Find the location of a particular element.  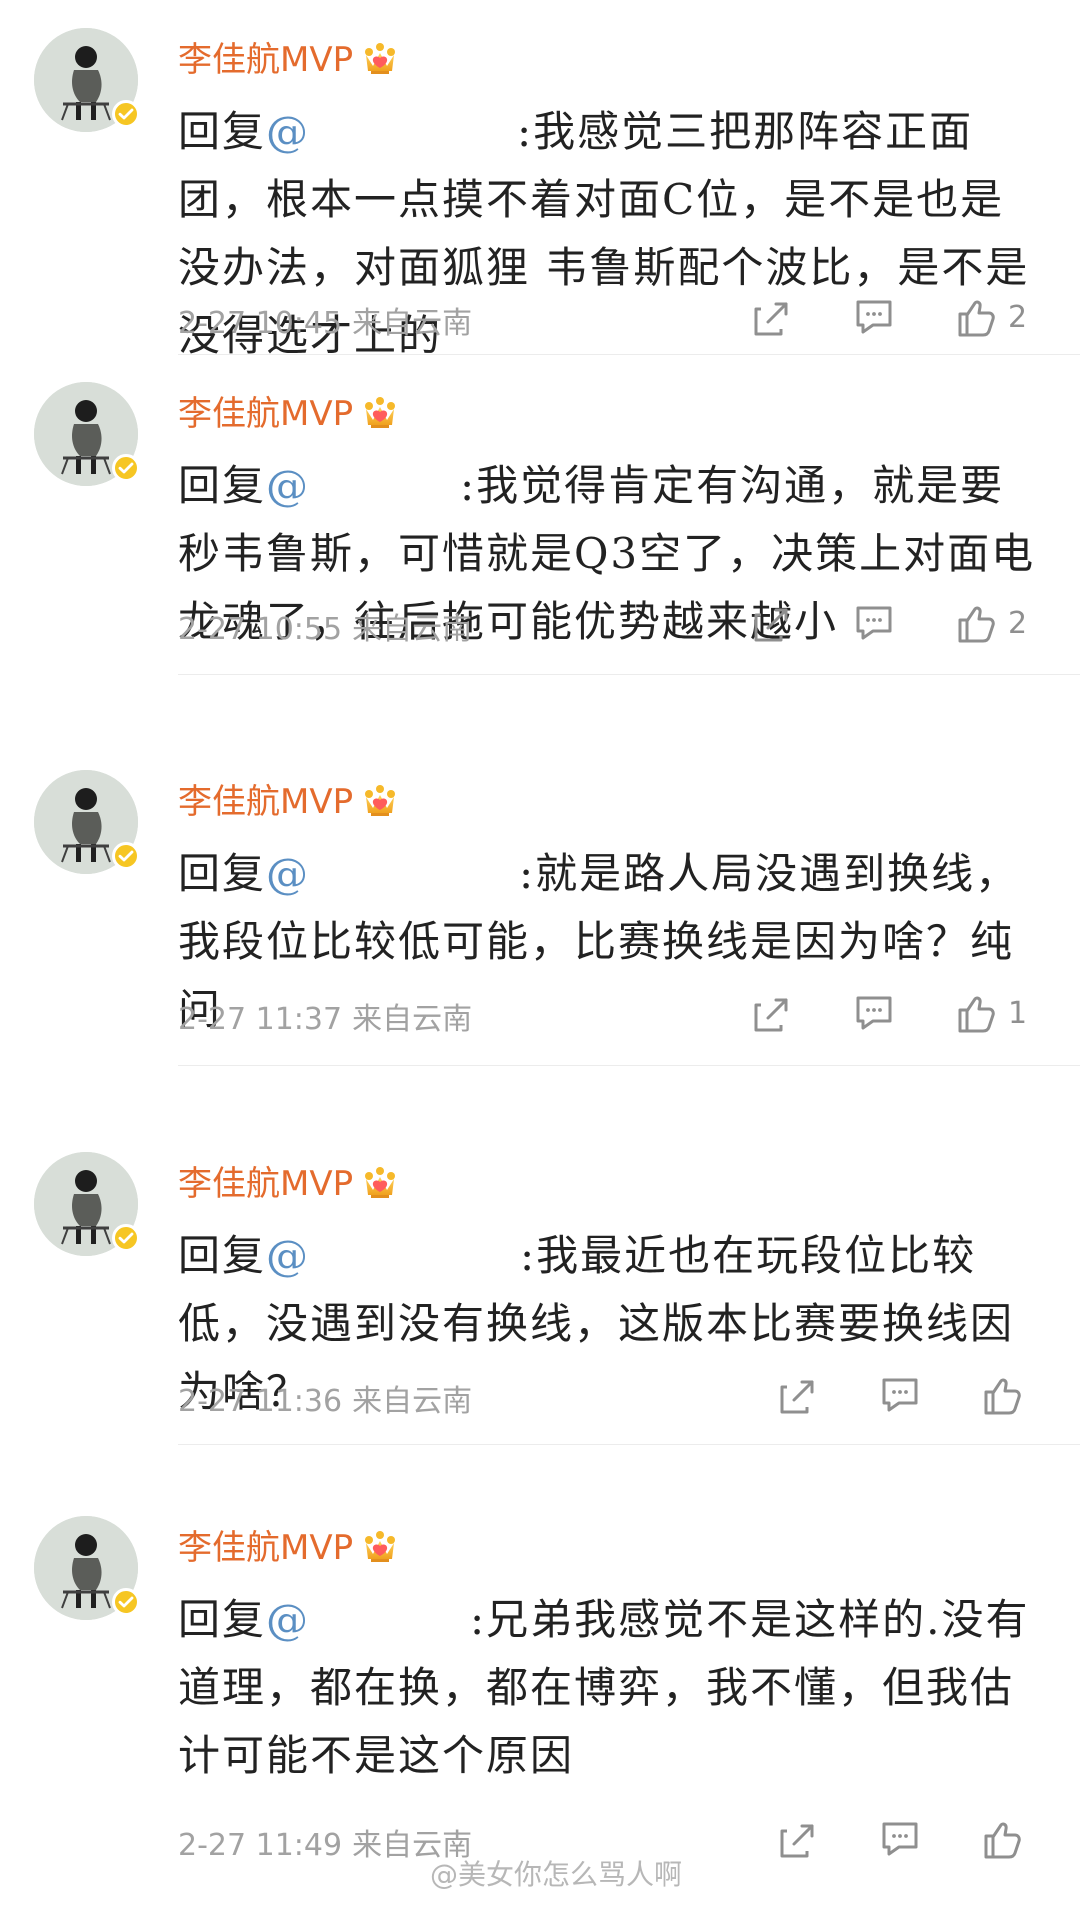

comment-meta: 2-27 10:55 来自云南 is located at coordinates (325, 630).